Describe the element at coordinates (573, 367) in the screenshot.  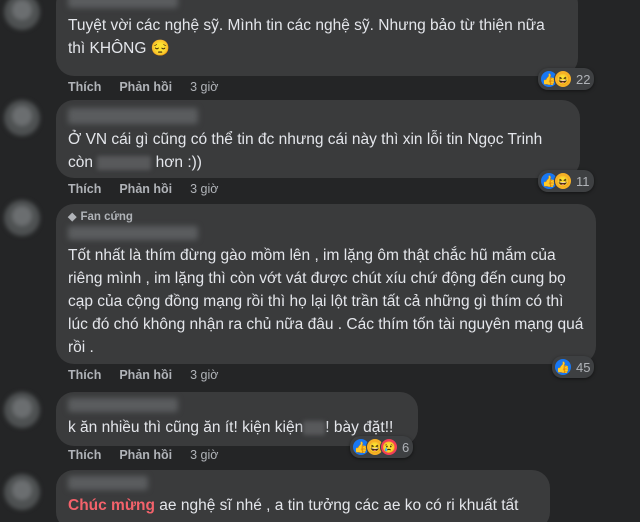
I see `reactions-summary: 👍 45` at that location.